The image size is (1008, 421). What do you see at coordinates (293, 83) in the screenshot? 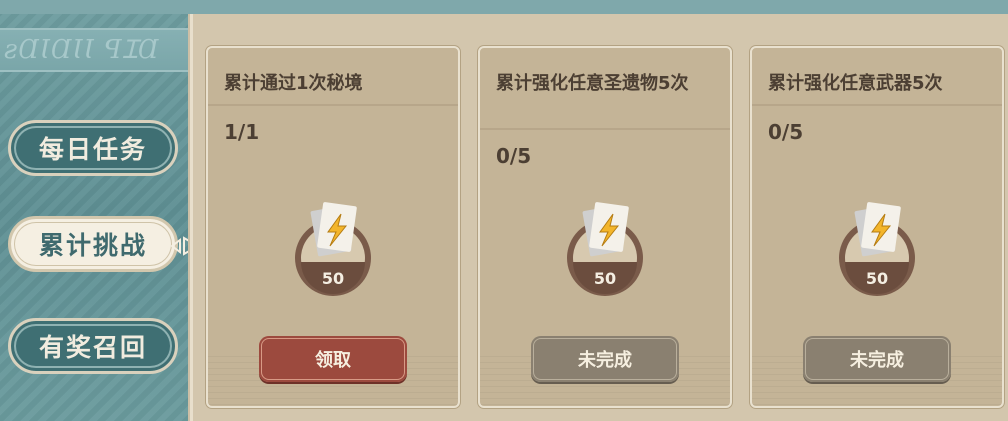
I see `card-title: 累计通过1次秘境` at bounding box center [293, 83].